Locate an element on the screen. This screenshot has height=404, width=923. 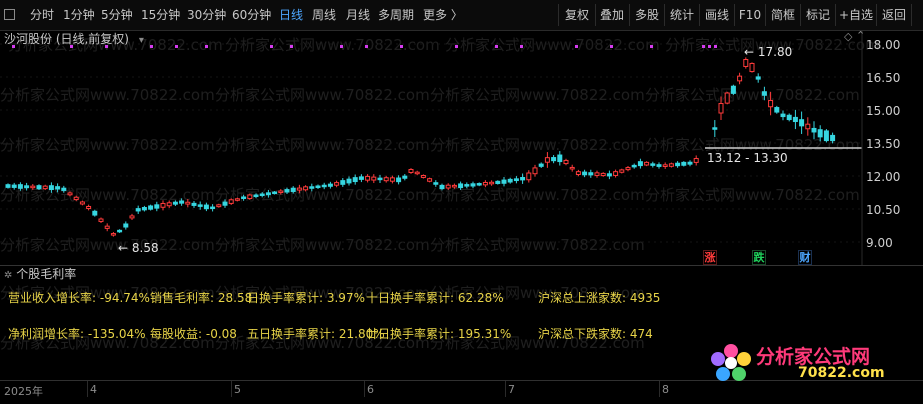
indicator-header: ✲ 个股毛利率 is located at coordinates (40, 275).